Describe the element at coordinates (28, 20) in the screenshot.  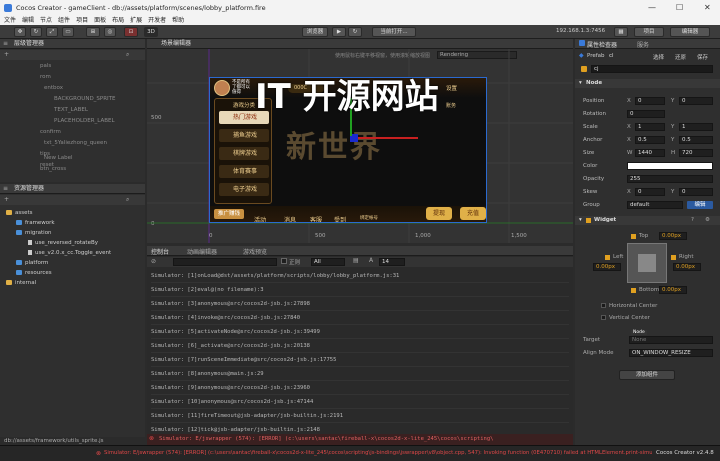
I see `menu-edit: 编辑` at that location.